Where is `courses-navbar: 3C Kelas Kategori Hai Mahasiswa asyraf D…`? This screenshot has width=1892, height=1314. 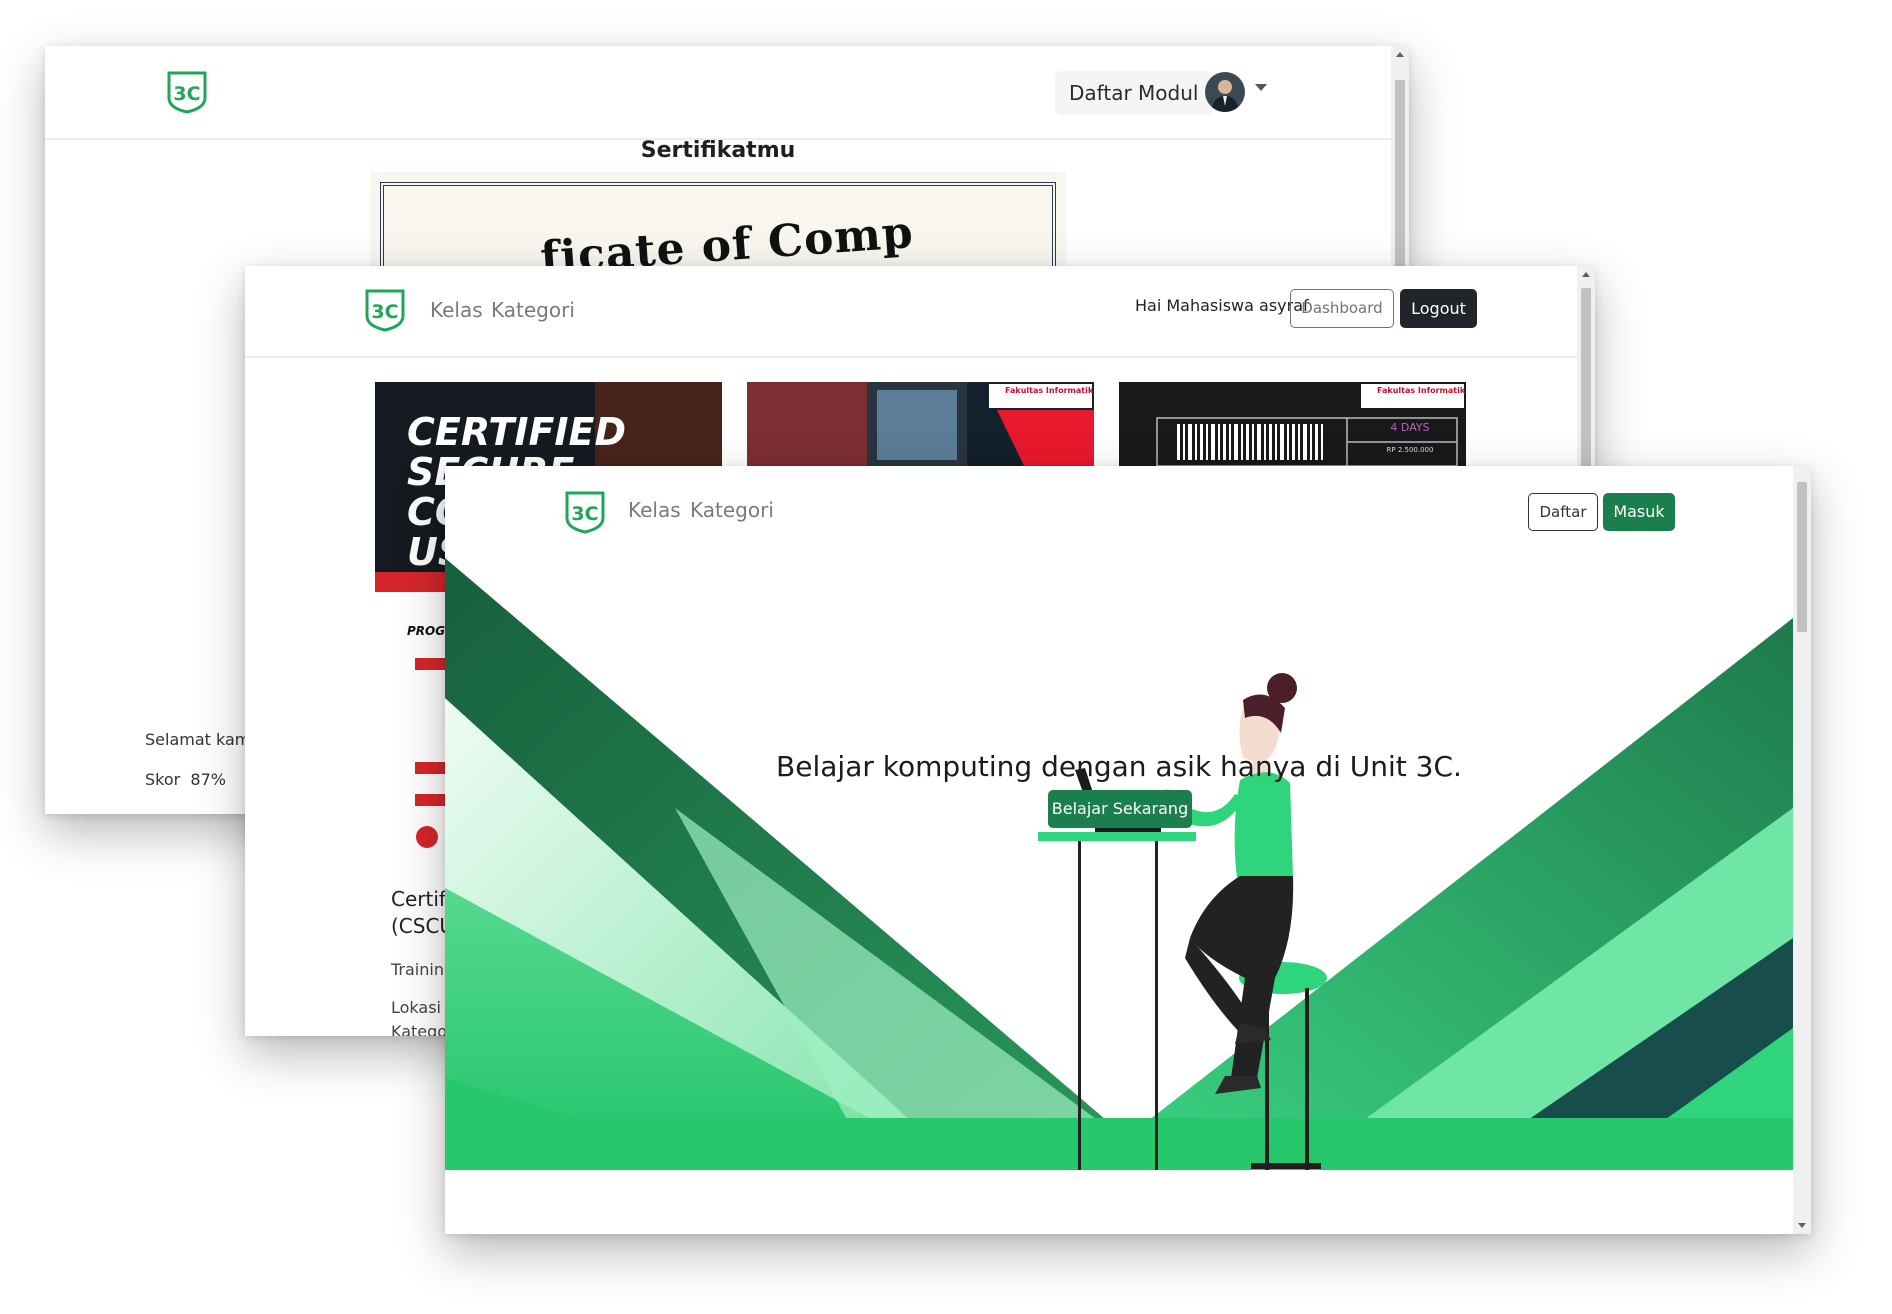 courses-navbar: 3C Kelas Kategori Hai Mahasiswa asyraf D… is located at coordinates (911, 312).